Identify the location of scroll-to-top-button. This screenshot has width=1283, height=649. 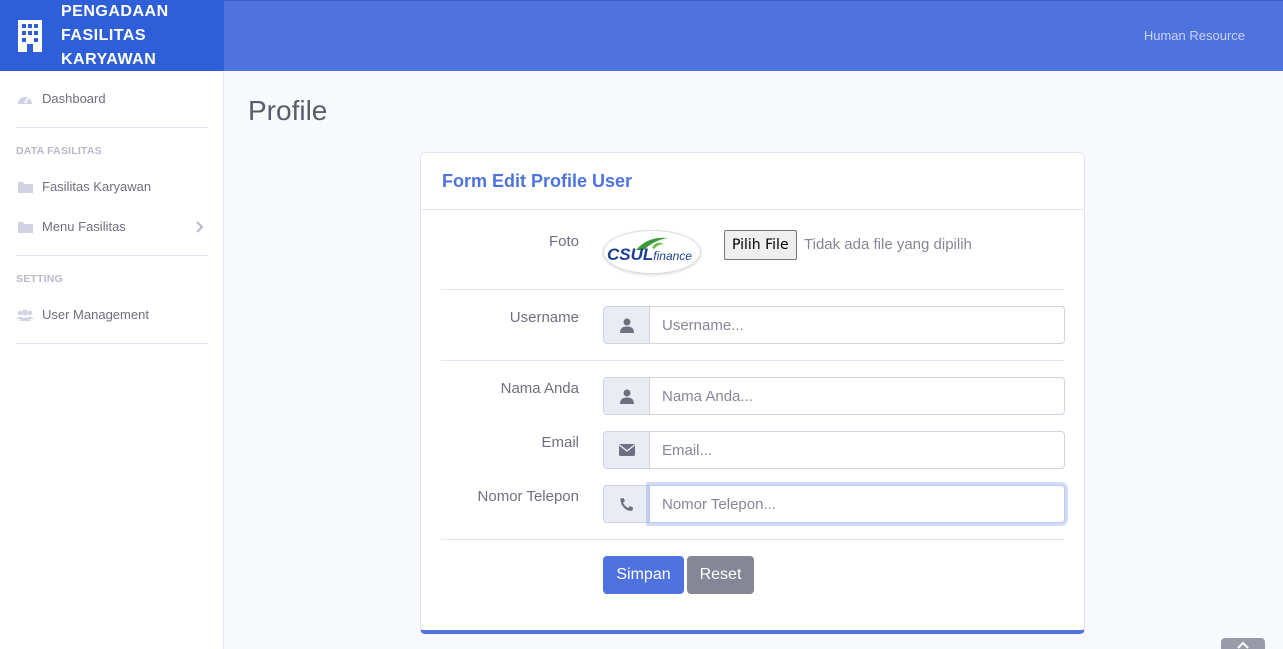
(1243, 643).